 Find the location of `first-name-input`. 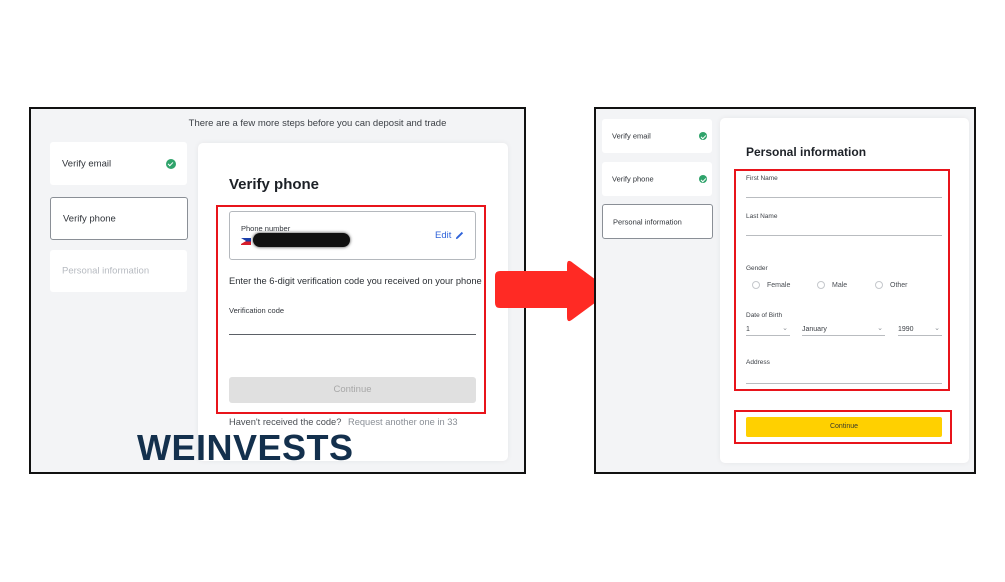

first-name-input is located at coordinates (844, 191).